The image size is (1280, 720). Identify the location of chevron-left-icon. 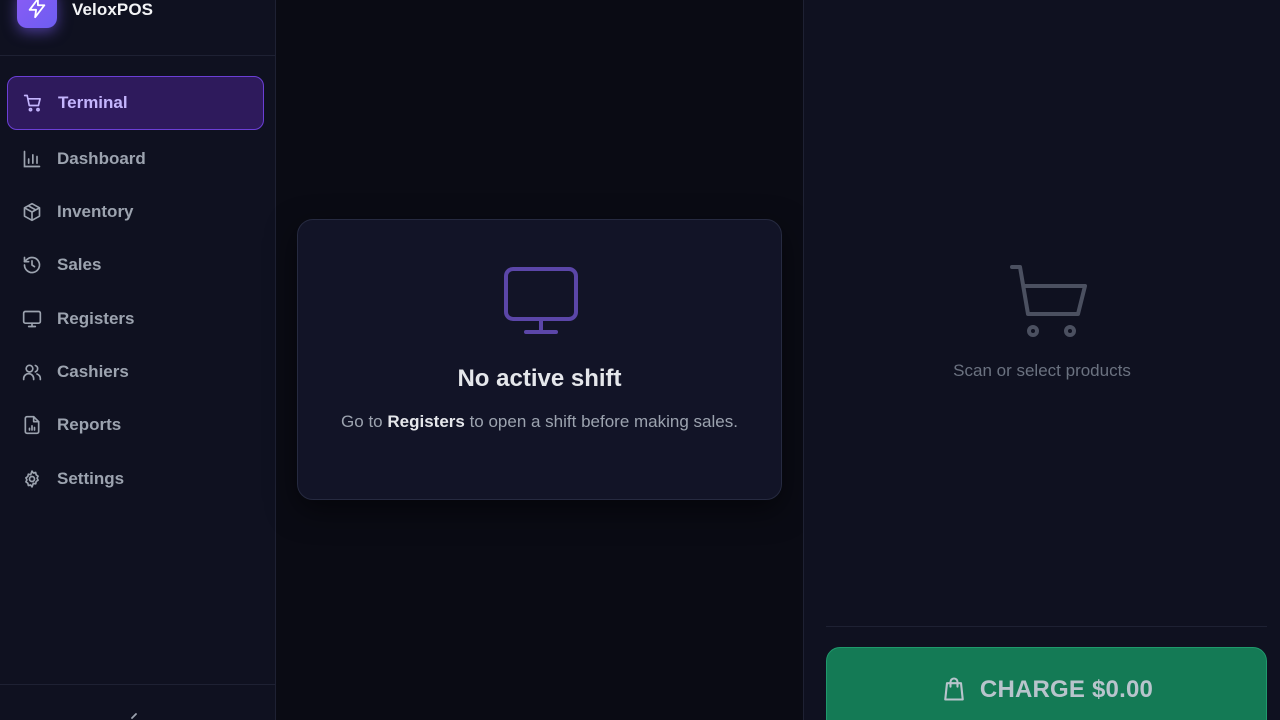
(134, 715).